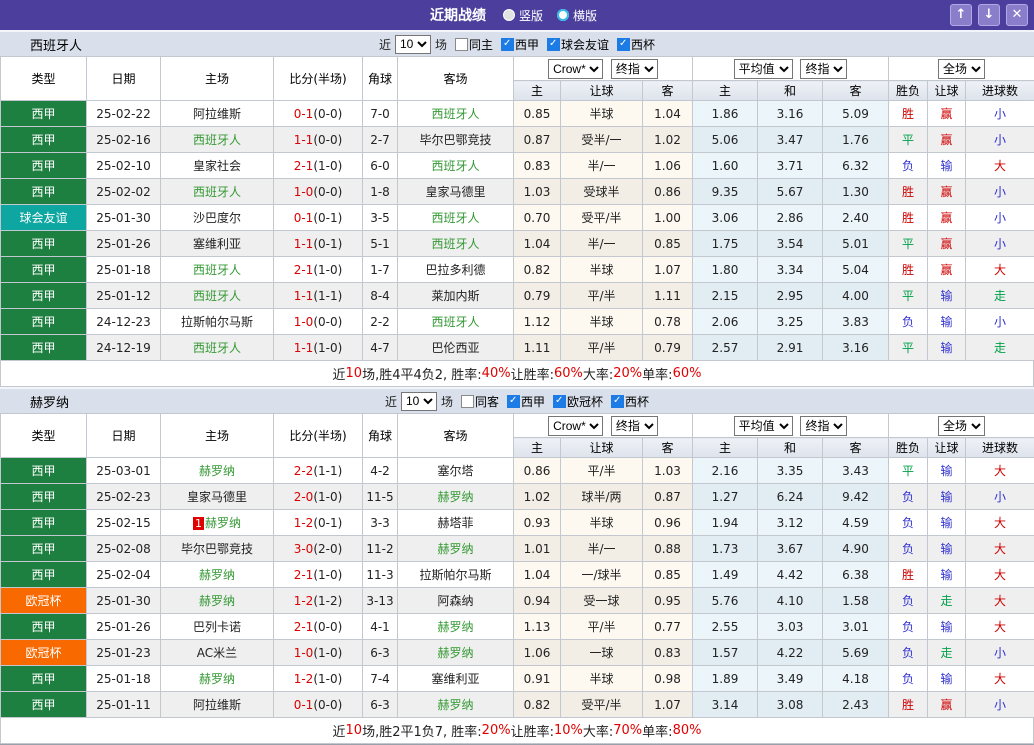 The width and height of the screenshot is (1034, 745). I want to click on away-odds: 0.85, so click(668, 244).